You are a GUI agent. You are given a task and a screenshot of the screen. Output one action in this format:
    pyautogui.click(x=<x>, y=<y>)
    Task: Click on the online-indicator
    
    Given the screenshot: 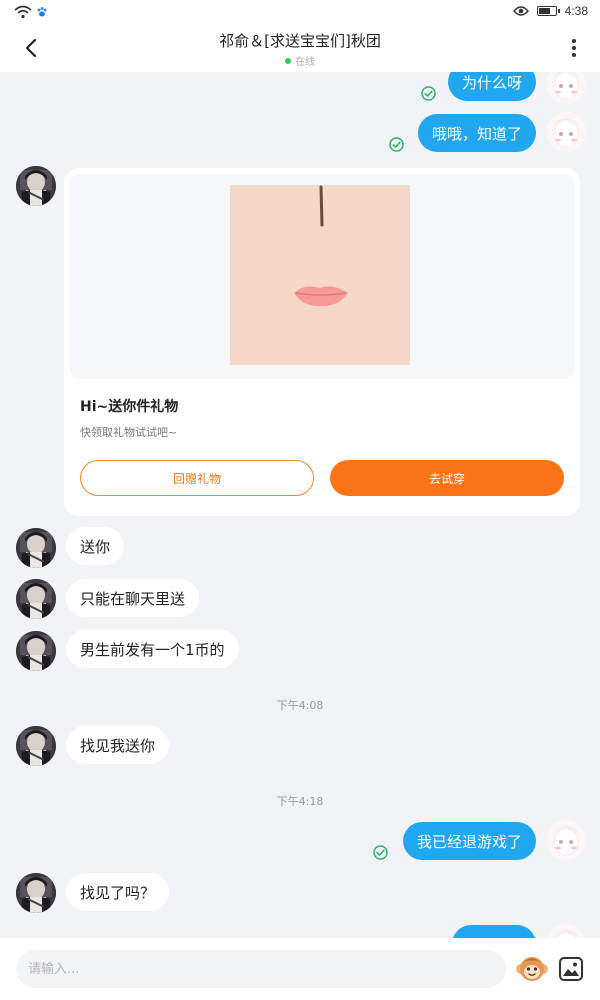 What is the action you would take?
    pyautogui.click(x=288, y=60)
    